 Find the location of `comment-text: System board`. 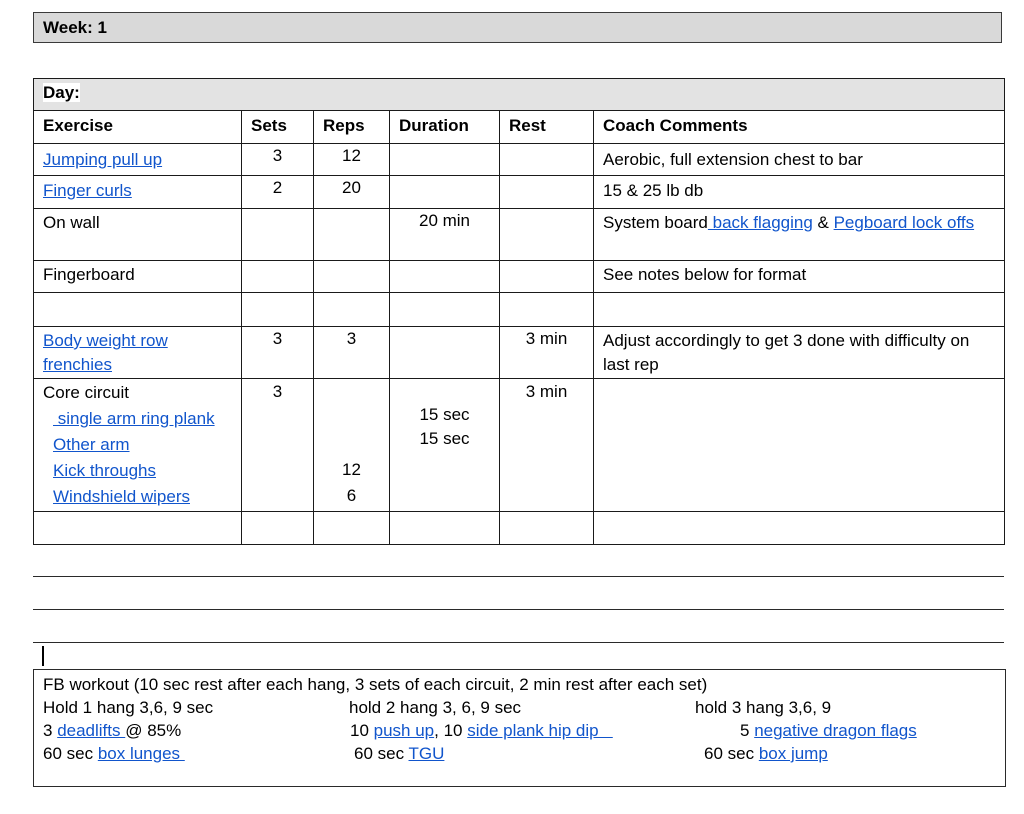

comment-text: System board is located at coordinates (655, 222).